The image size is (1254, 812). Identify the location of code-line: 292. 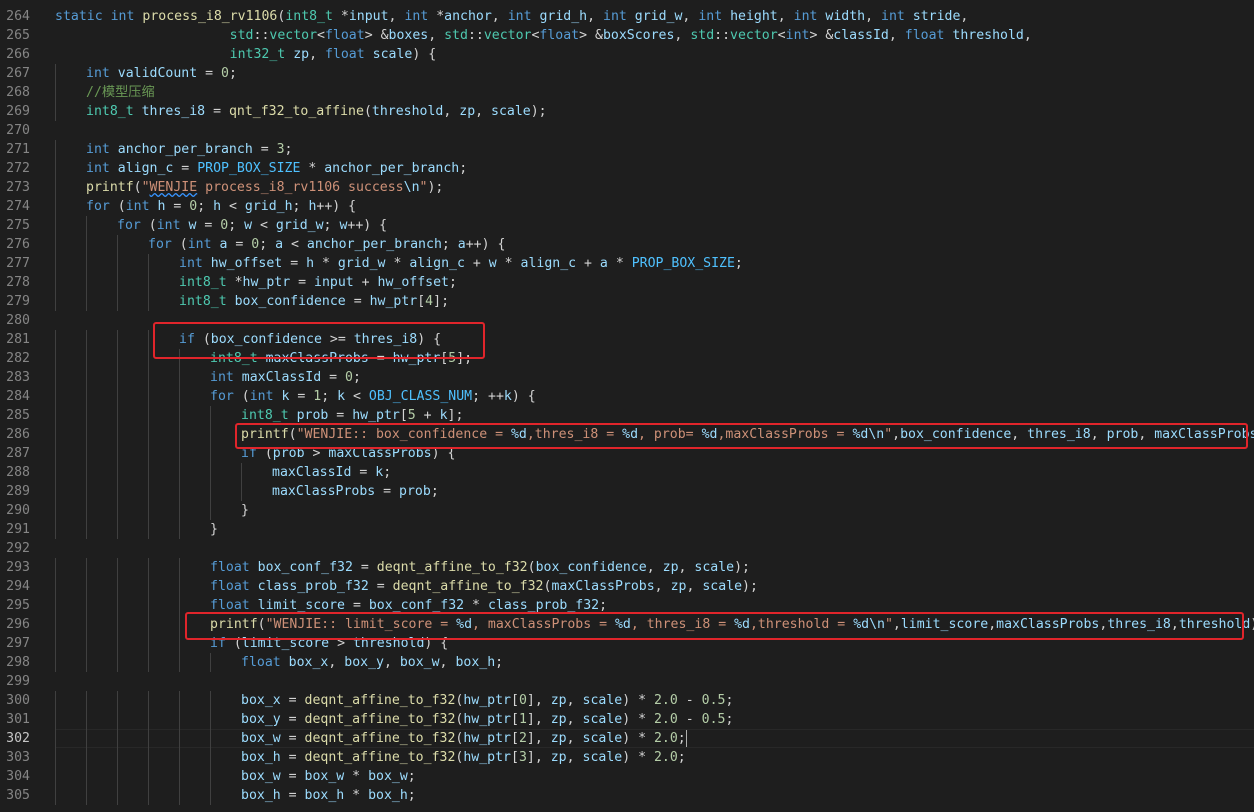
(627, 548).